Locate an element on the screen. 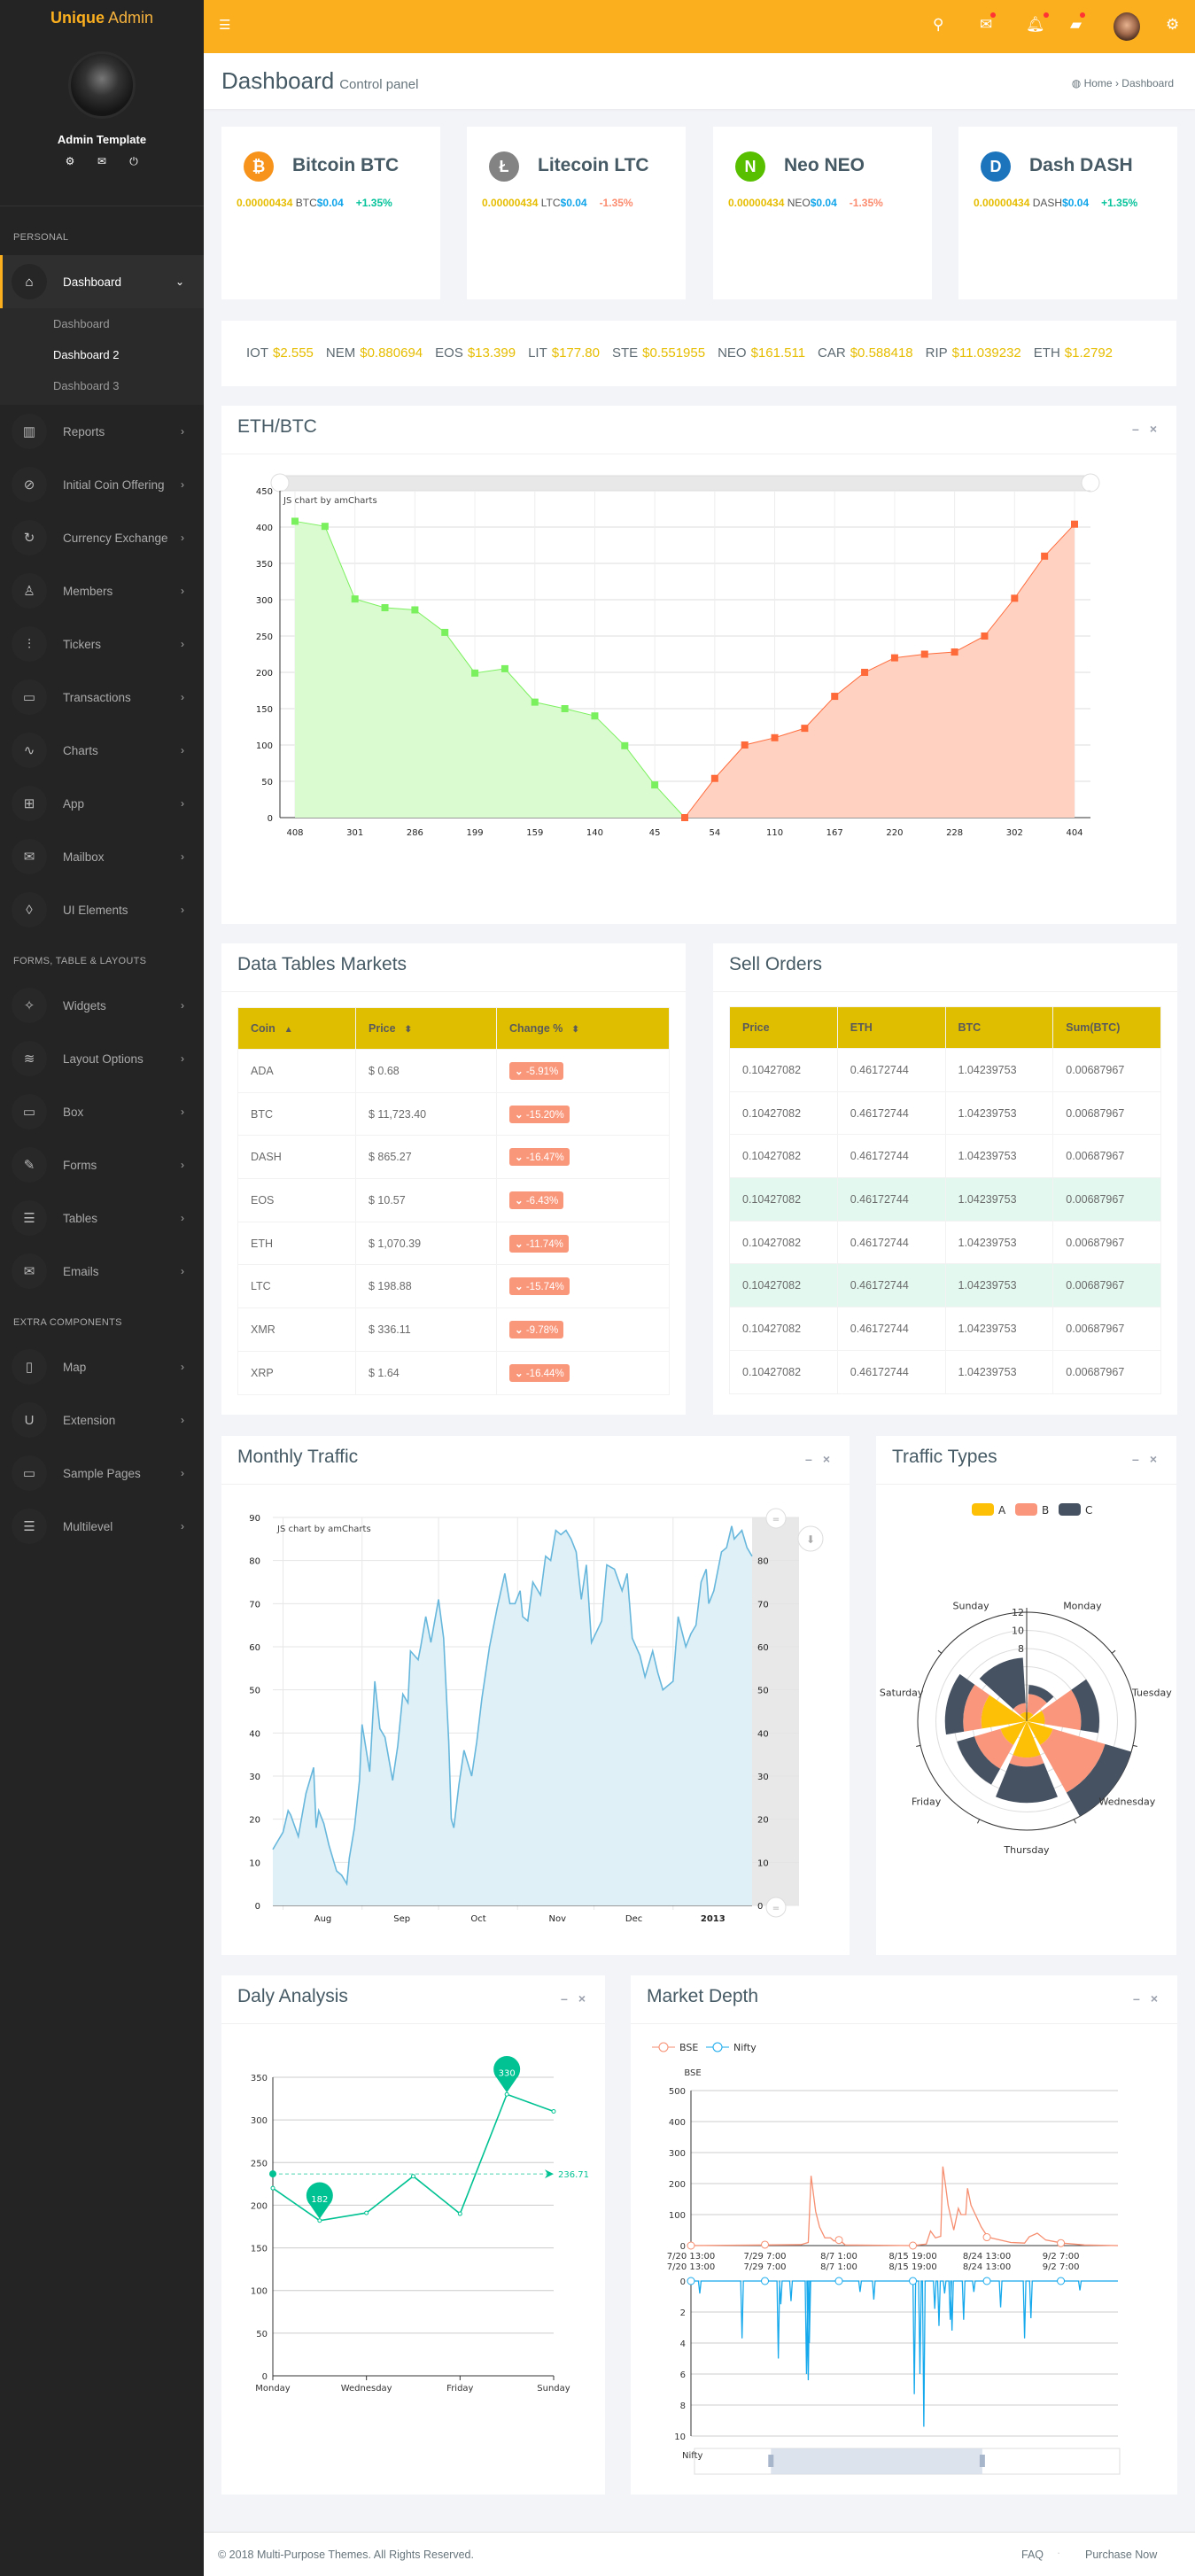 Image resolution: width=1195 pixels, height=2576 pixels. bell-icon: 🔔︎ is located at coordinates (1037, 23).